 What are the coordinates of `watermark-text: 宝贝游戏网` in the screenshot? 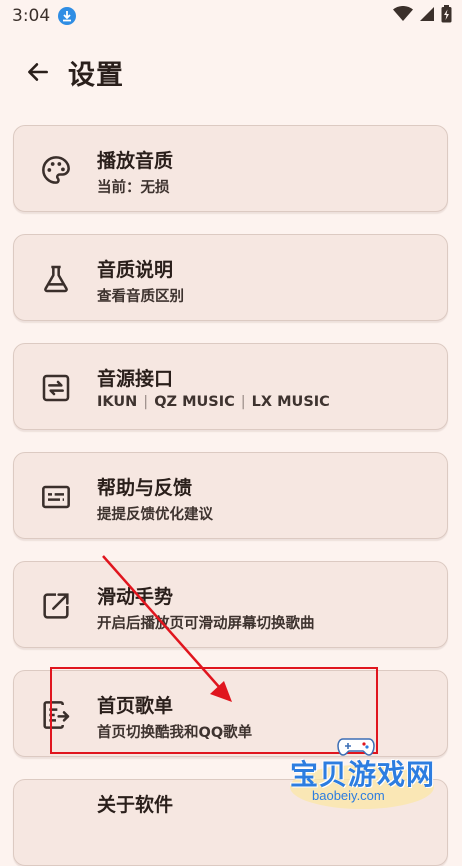 It's located at (363, 774).